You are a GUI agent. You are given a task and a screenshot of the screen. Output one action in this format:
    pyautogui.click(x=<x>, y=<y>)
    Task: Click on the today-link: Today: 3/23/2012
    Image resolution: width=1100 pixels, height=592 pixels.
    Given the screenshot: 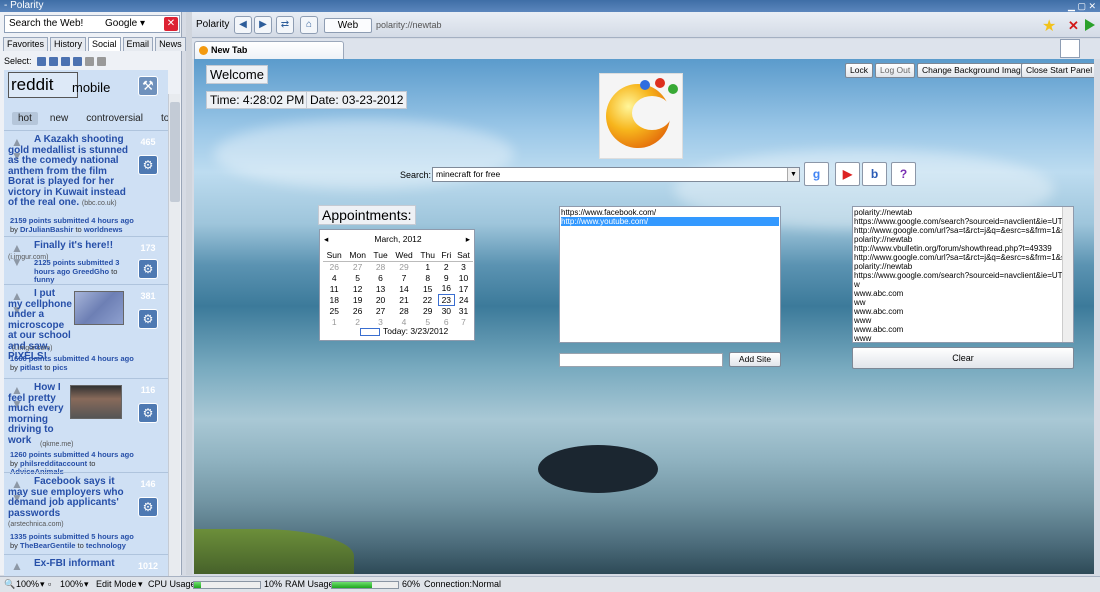 What is the action you would take?
    pyautogui.click(x=404, y=331)
    